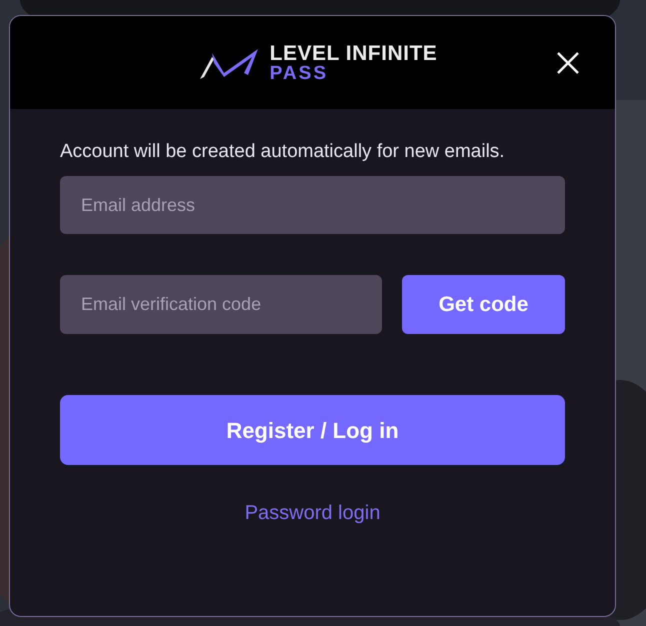 The image size is (646, 626). I want to click on logo-title: LEVEL INFINITE, so click(354, 53).